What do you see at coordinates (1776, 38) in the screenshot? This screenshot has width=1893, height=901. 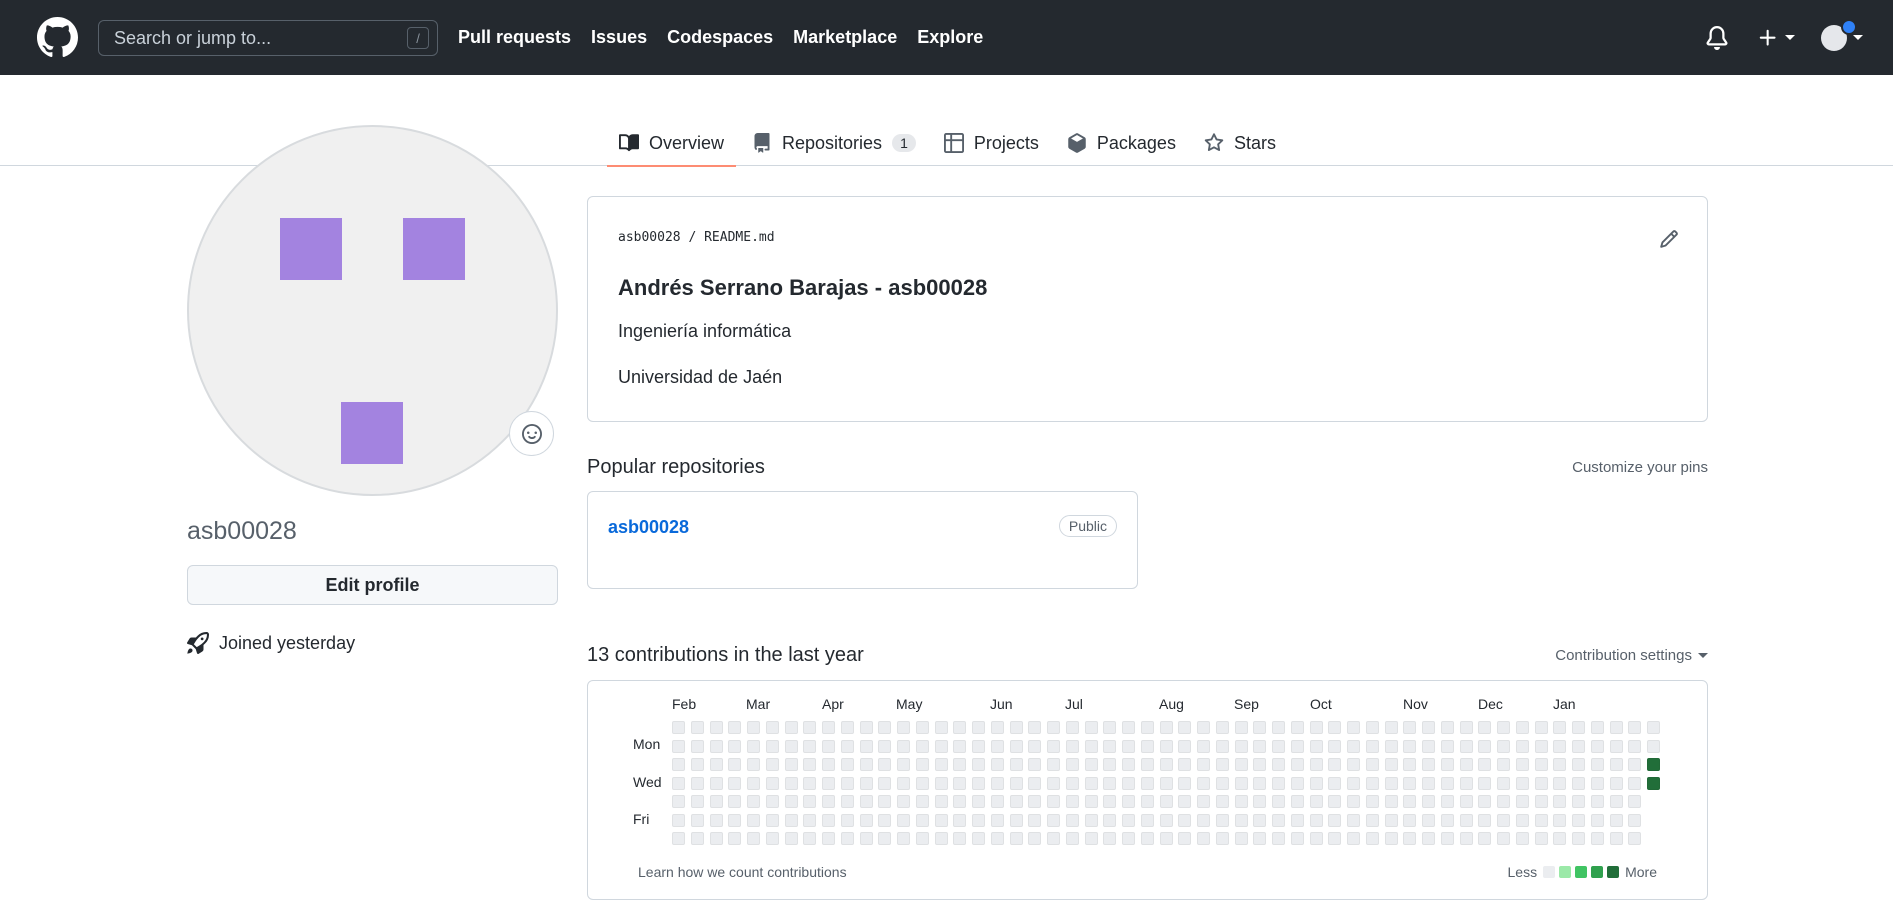 I see `create-new-dropdown` at bounding box center [1776, 38].